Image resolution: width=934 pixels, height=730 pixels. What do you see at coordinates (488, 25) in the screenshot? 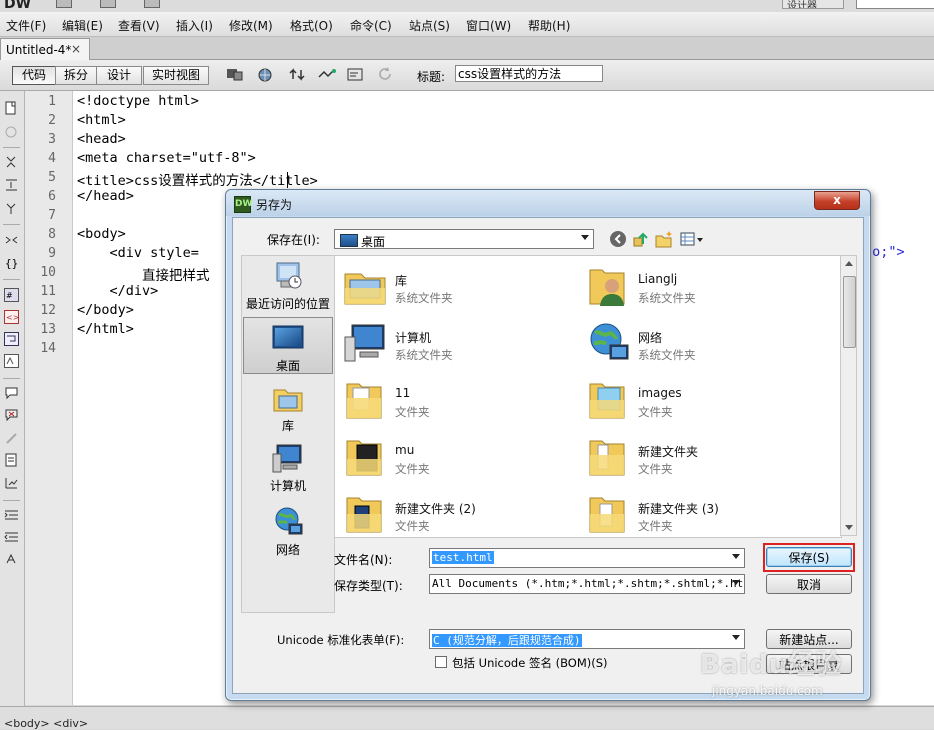
I see `menu-window: 窗口(W)` at bounding box center [488, 25].